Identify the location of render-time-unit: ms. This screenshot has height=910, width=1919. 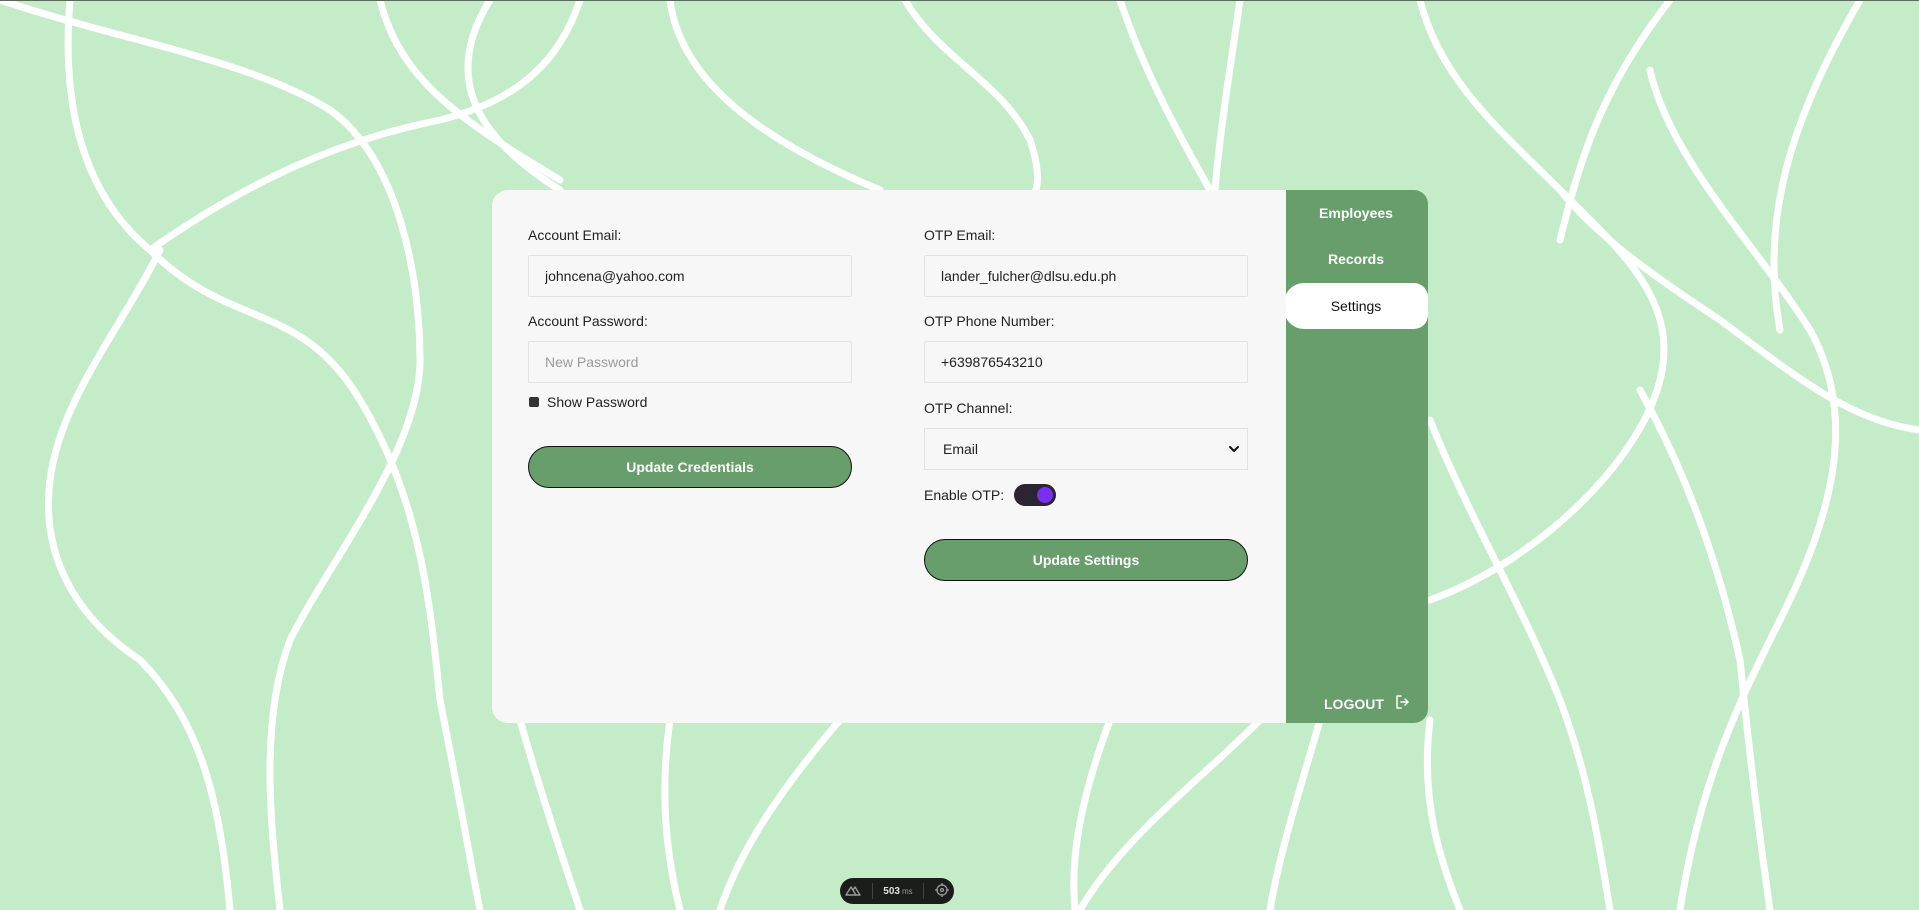
(907, 891).